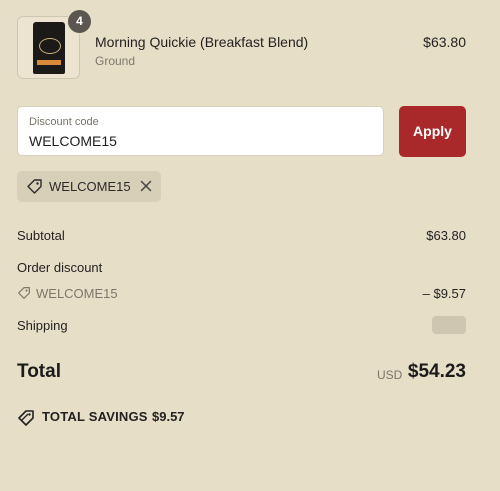 This screenshot has width=500, height=491. What do you see at coordinates (449, 325) in the screenshot?
I see `shipping-value-placeholder` at bounding box center [449, 325].